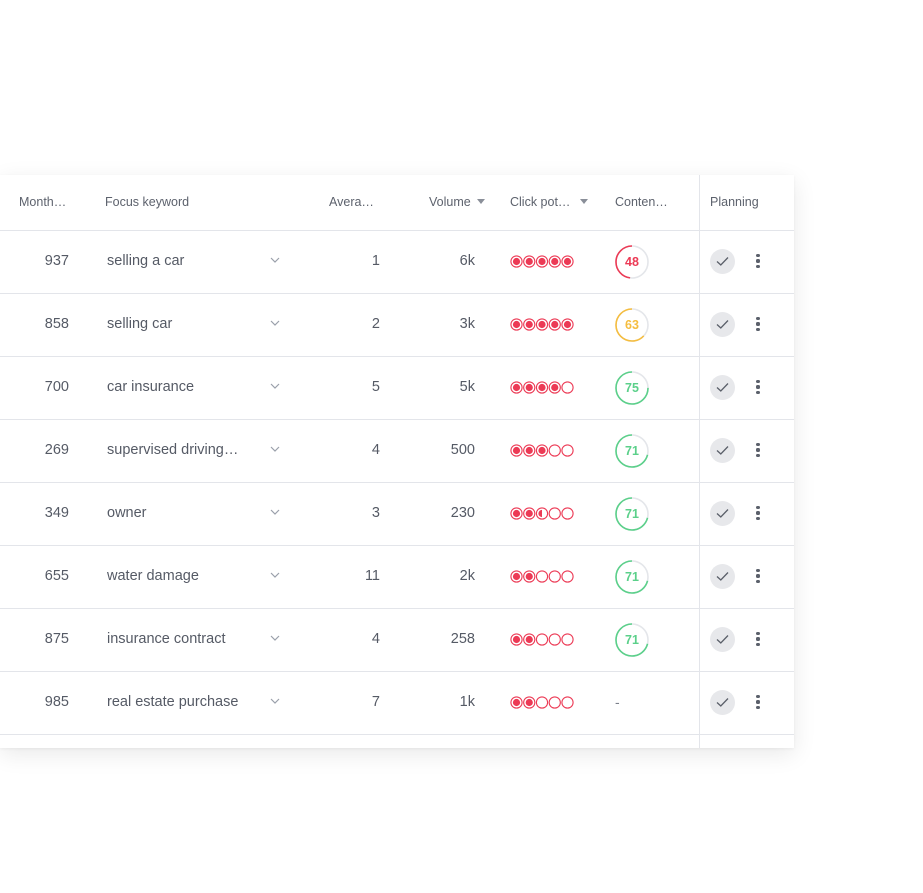 The width and height of the screenshot is (923, 893). What do you see at coordinates (467, 261) in the screenshot?
I see `search-volume: 6k` at bounding box center [467, 261].